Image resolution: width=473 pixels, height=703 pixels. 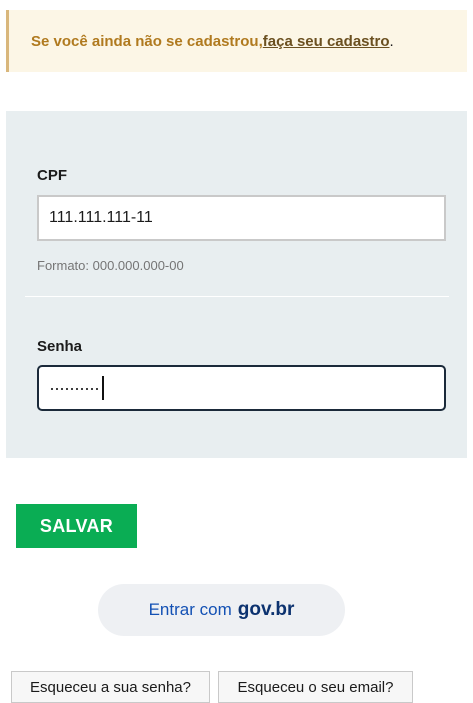 I want to click on cpf-format-hint: Formato: 000.000.000-00, so click(x=110, y=265).